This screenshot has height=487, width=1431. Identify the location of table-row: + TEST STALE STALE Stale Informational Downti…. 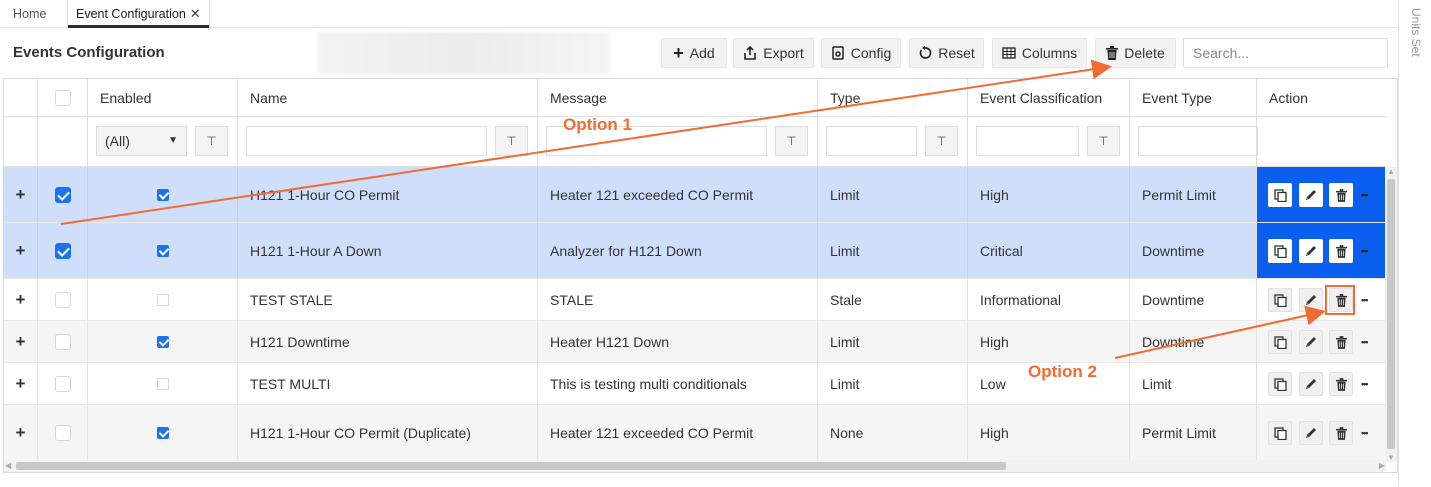
(695, 300).